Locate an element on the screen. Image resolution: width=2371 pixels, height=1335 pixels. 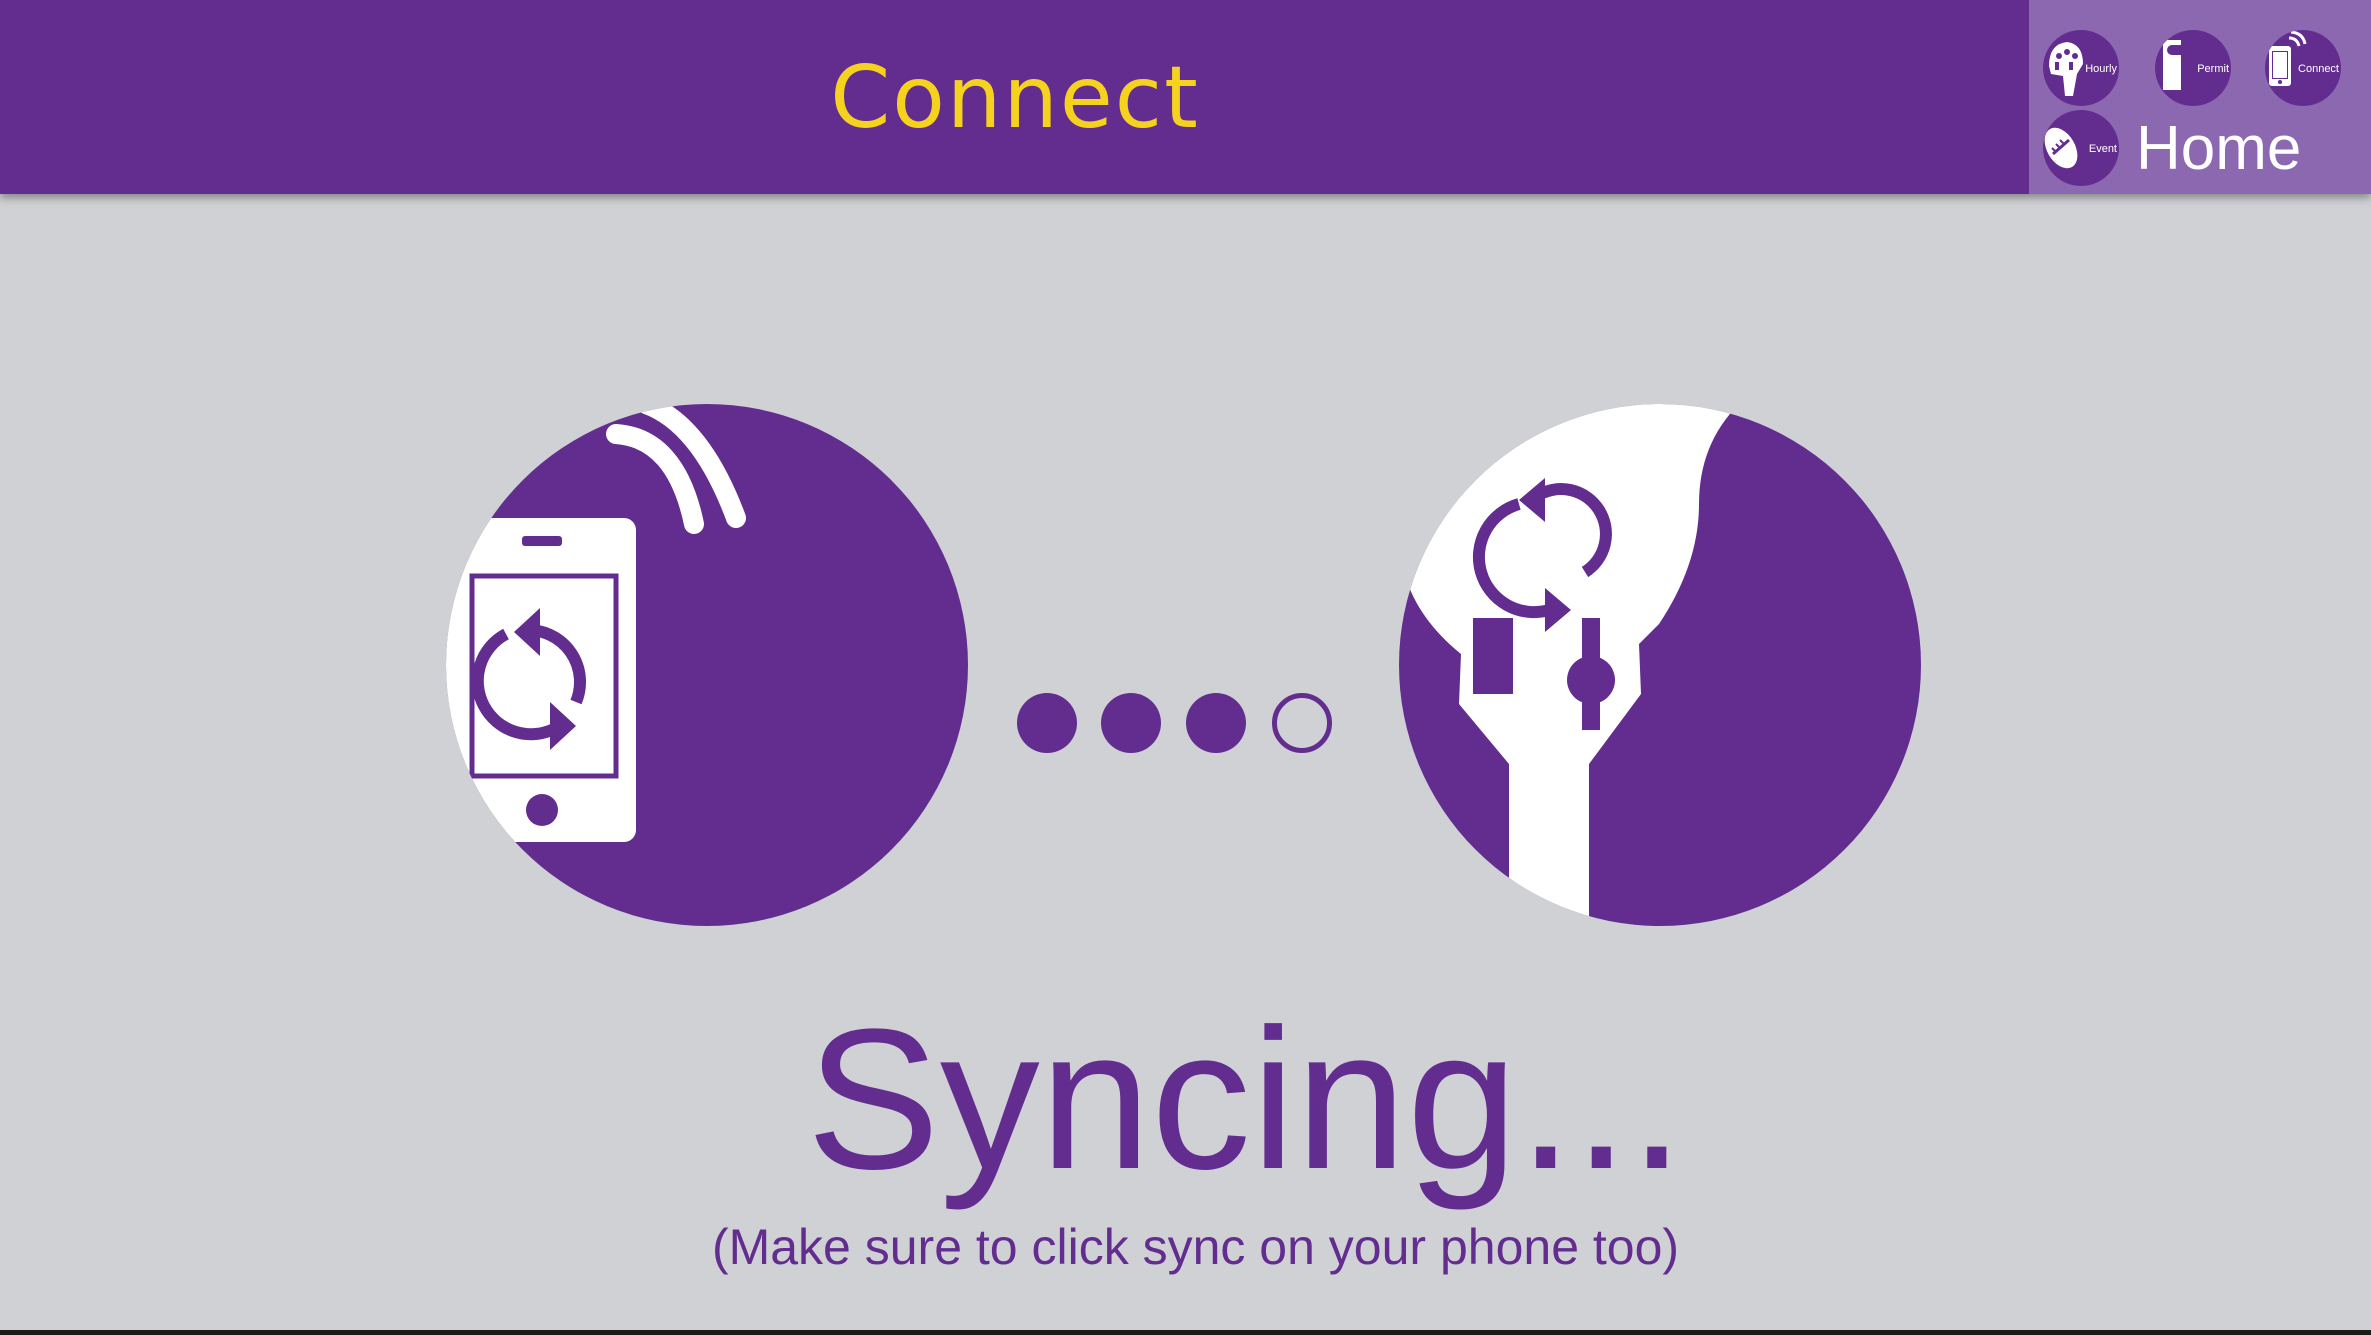
page-title: Connect is located at coordinates (1015, 98).